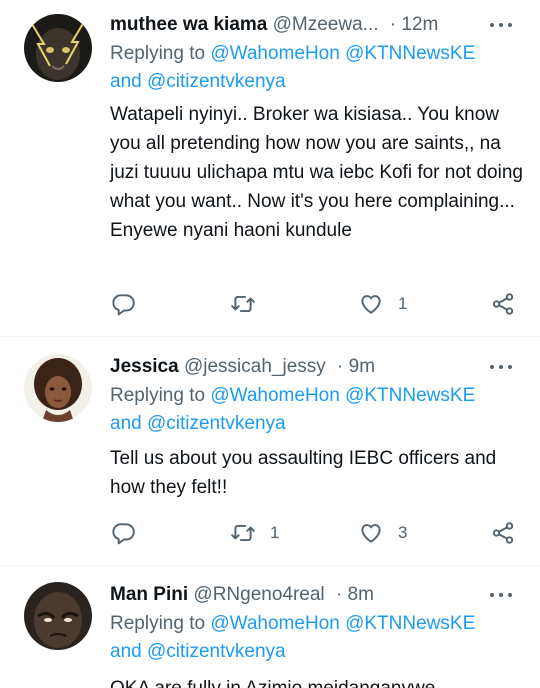 This screenshot has height=688, width=540. What do you see at coordinates (315, 533) in the screenshot?
I see `tweet-actions: 1 3` at bounding box center [315, 533].